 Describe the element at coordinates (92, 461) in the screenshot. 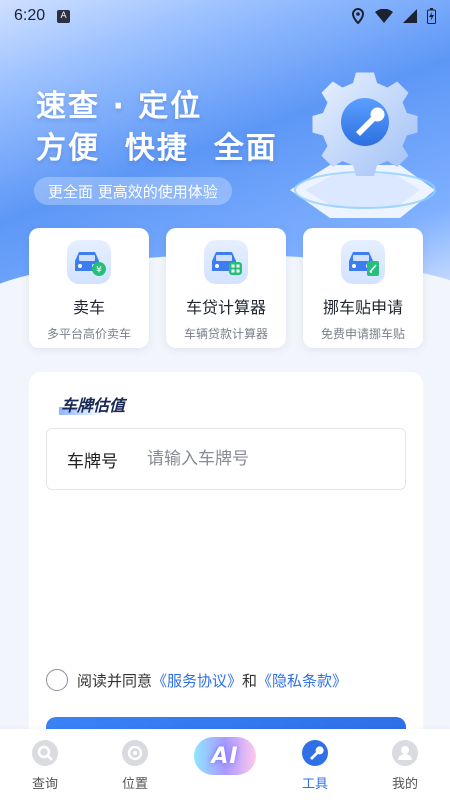

I see `plate-number-label: 车牌号` at that location.